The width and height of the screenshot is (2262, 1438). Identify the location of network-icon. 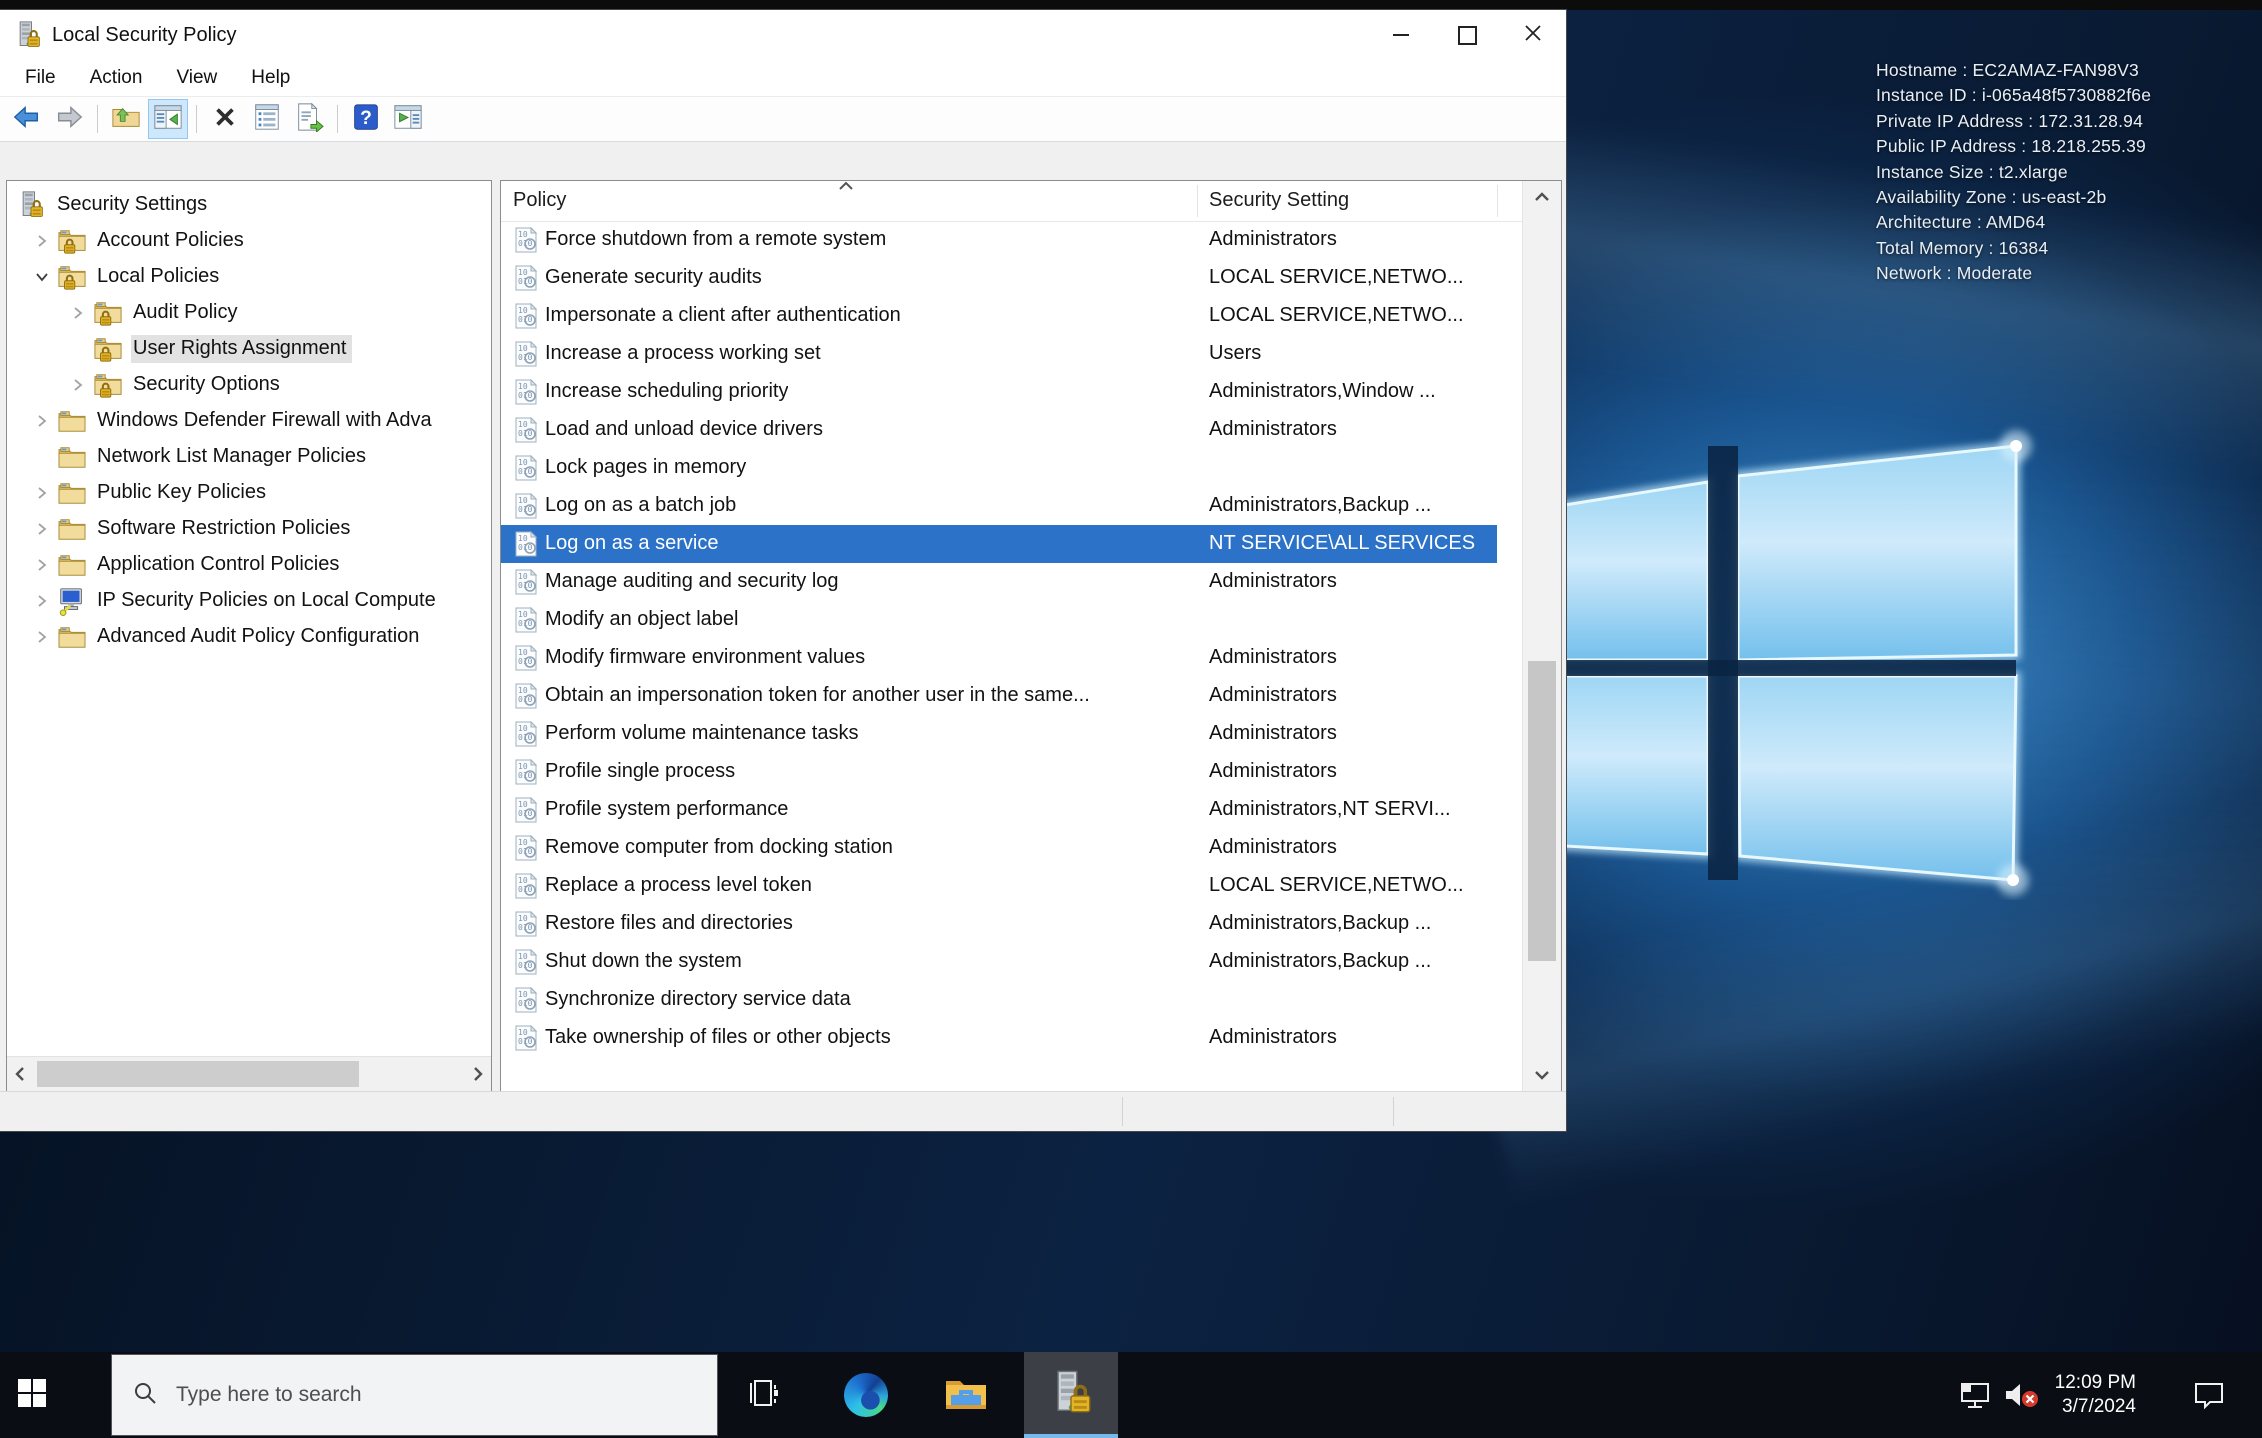
(1975, 1395).